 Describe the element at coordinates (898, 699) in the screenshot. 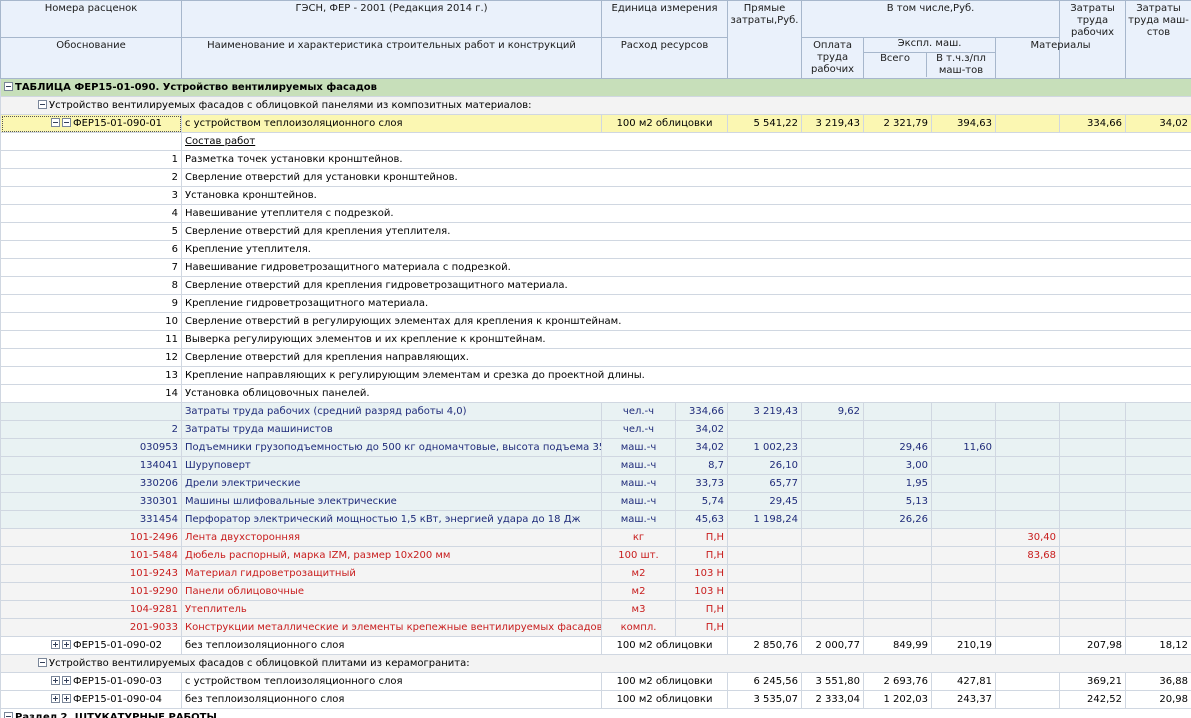

I see `rate-mach-total: 1 202,03` at that location.